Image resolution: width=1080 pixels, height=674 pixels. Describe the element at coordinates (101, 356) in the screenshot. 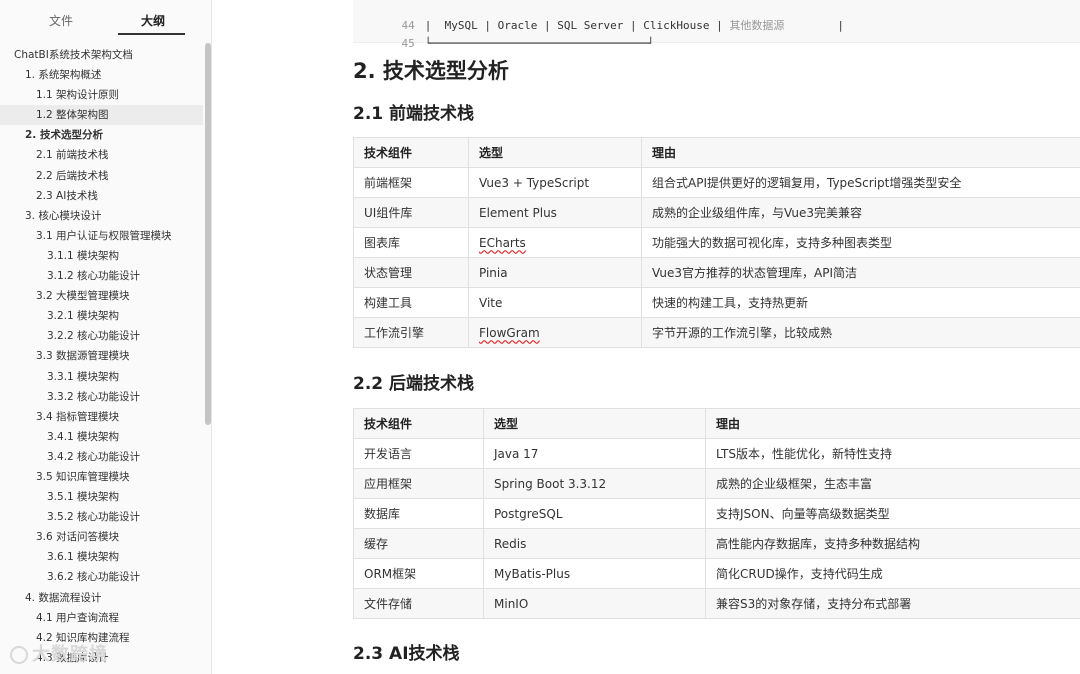

I see `outline-item: 3.3 数据源管理模块` at that location.